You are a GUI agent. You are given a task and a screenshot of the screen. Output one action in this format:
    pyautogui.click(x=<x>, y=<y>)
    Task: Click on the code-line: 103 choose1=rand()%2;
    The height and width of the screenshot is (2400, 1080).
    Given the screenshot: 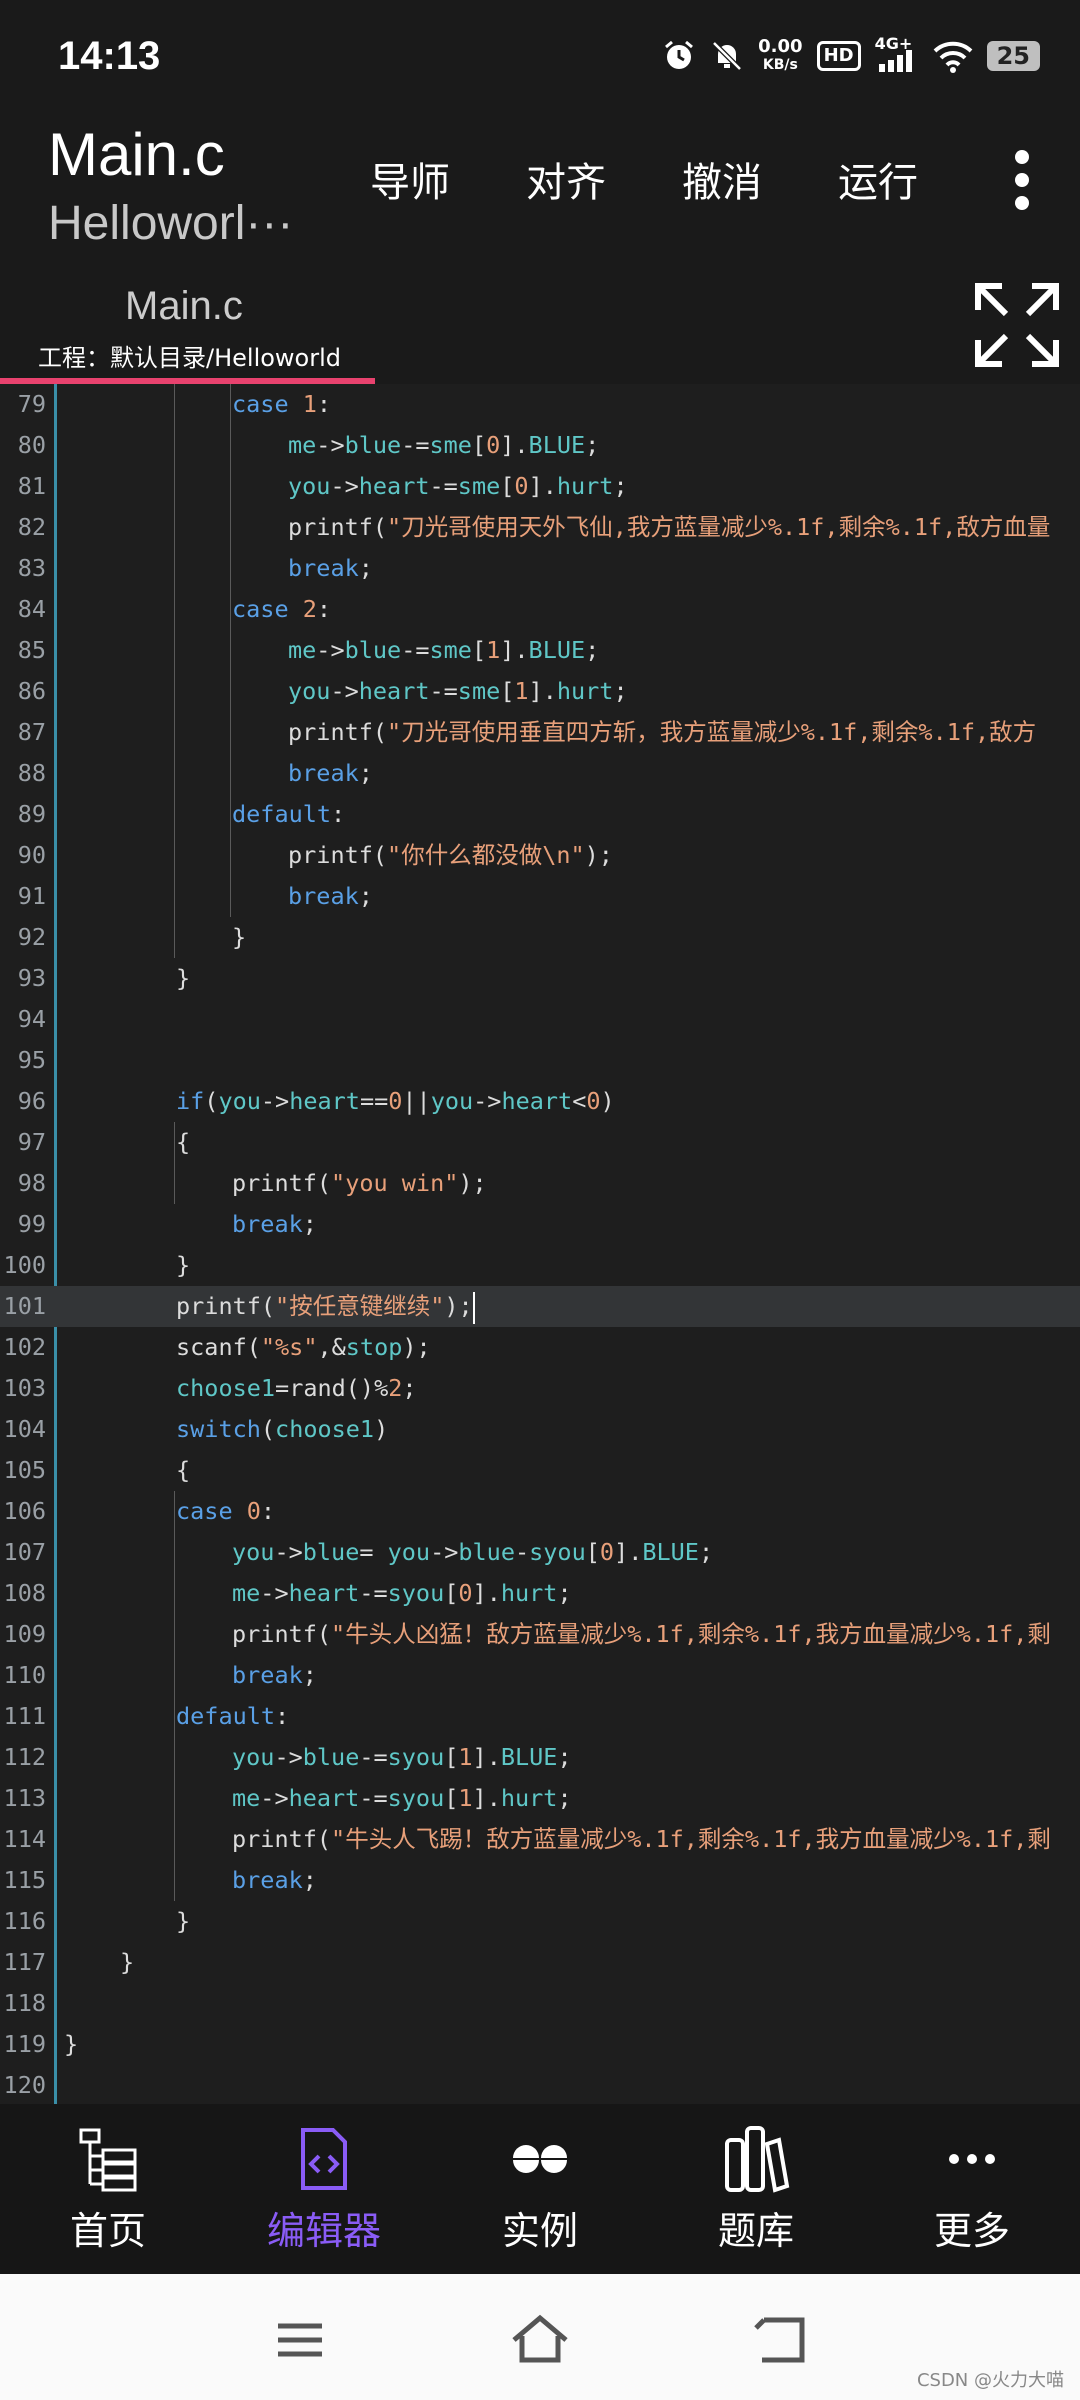 What is the action you would take?
    pyautogui.click(x=540, y=1388)
    